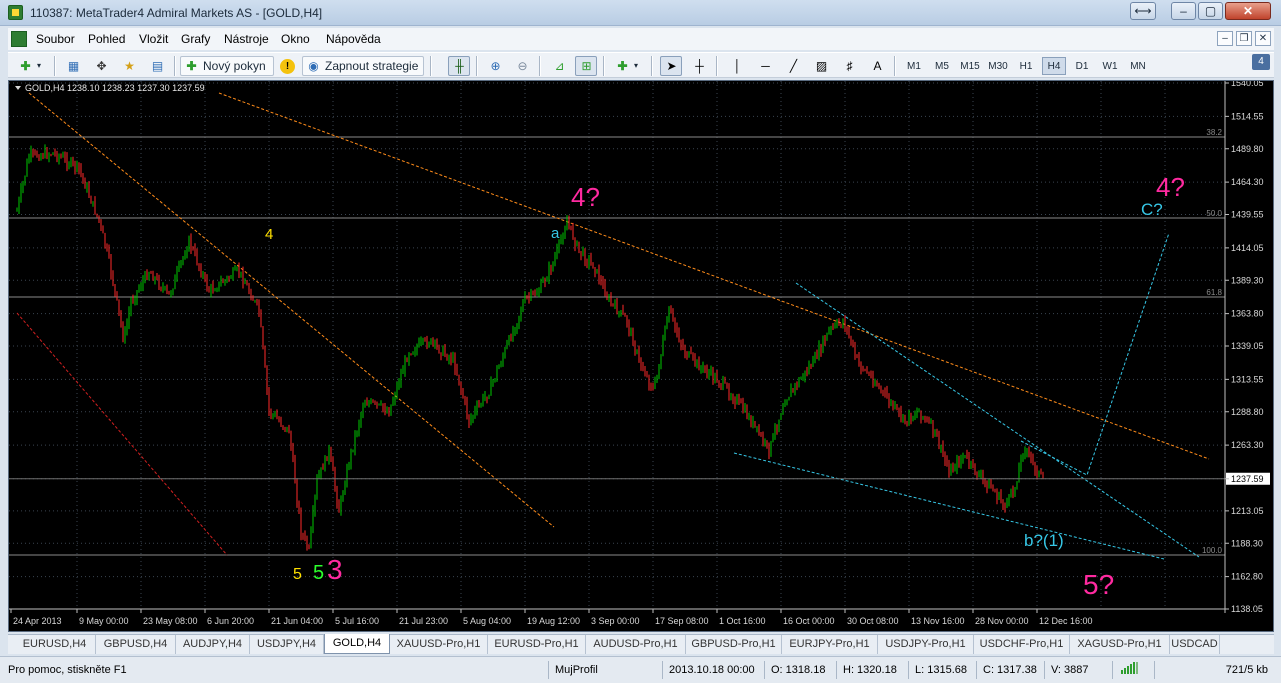 Image resolution: width=1281 pixels, height=683 pixels. What do you see at coordinates (104, 621) in the screenshot?
I see `time-label: 9 May 00:00` at bounding box center [104, 621].